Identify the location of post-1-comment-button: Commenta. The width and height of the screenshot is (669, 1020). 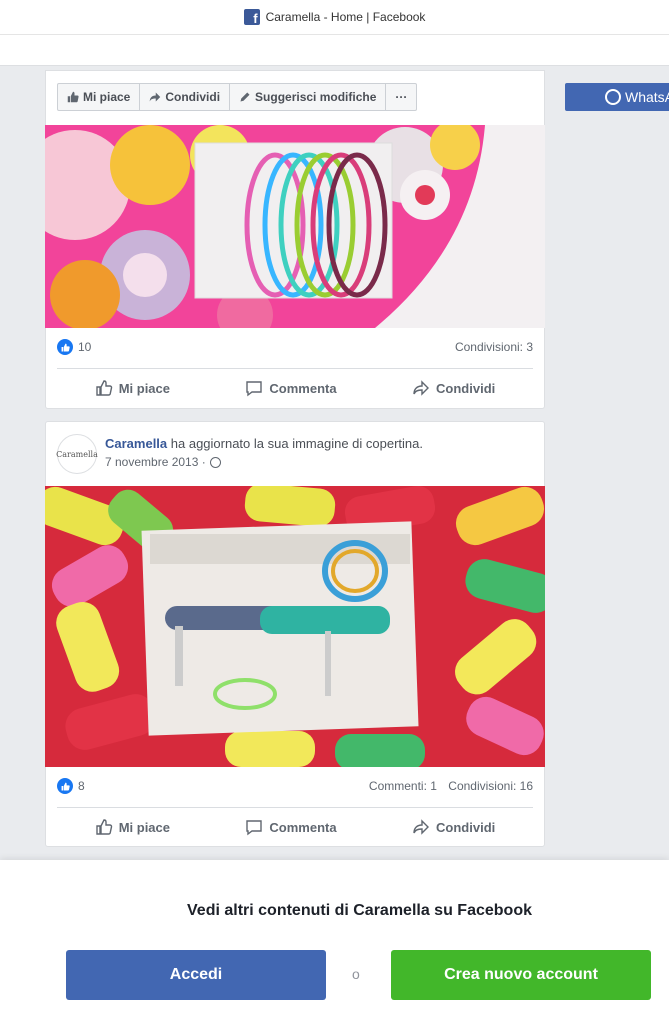
(291, 388).